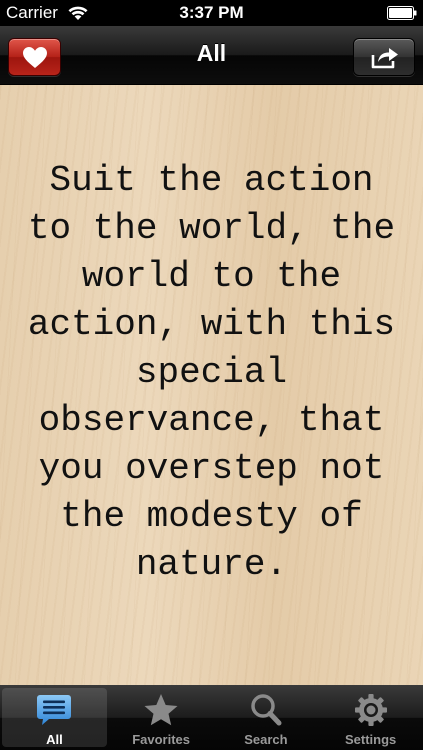  I want to click on tab-favorites: Favorites, so click(161, 717).